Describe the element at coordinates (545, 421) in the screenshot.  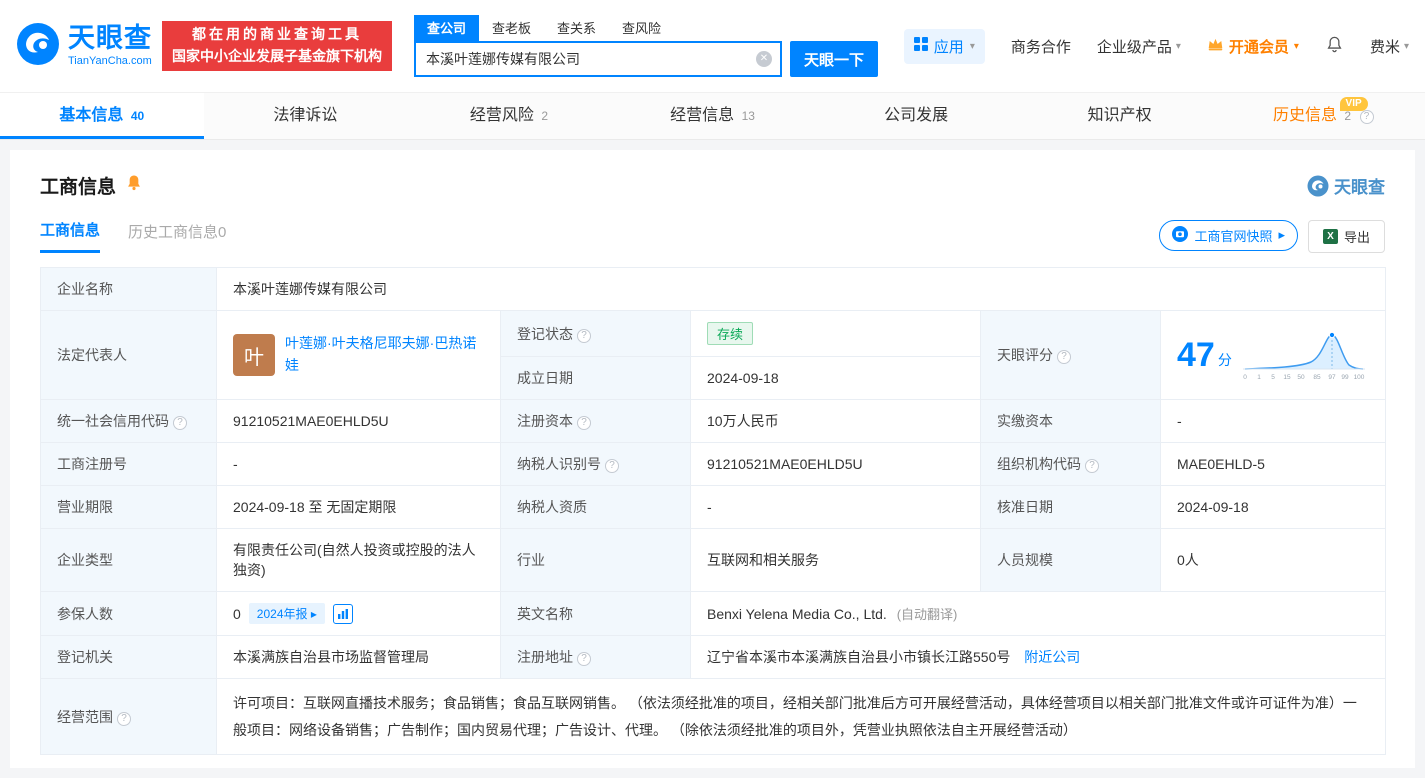
I see `field-label-text: 注册资本` at that location.